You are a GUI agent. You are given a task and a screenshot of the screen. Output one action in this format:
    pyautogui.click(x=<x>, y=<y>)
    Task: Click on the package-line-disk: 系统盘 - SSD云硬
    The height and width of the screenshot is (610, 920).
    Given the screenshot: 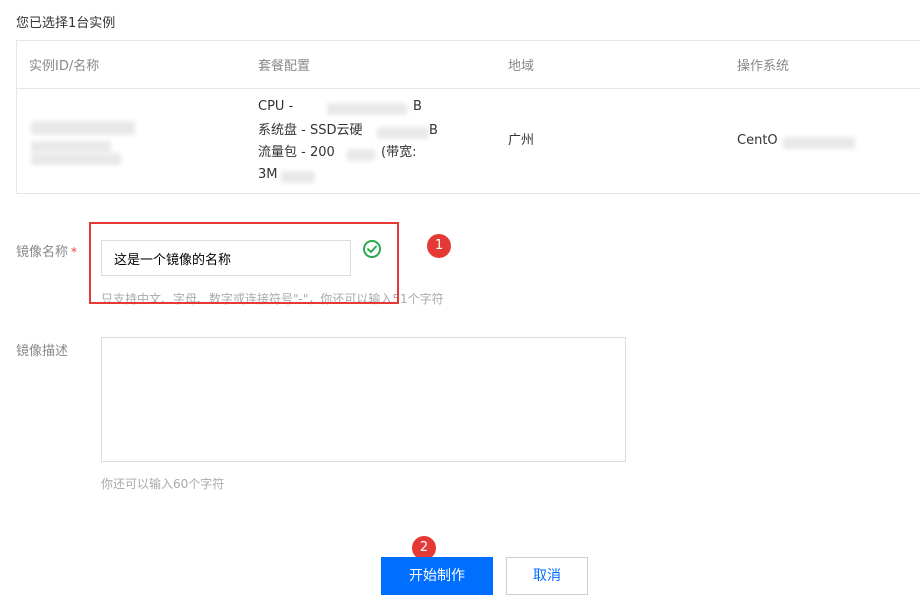 What is the action you would take?
    pyautogui.click(x=310, y=130)
    